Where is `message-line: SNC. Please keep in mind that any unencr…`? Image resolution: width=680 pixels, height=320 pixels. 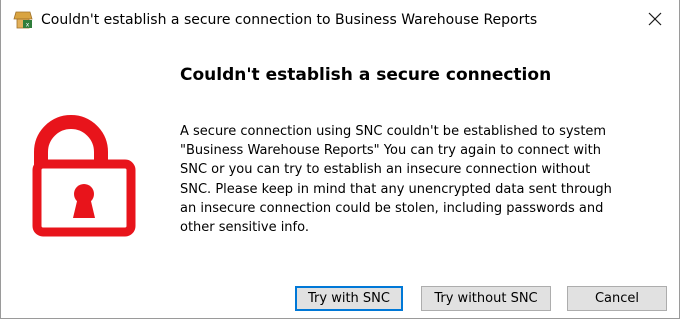 message-line: SNC. Please keep in mind that any unencr… is located at coordinates (396, 189).